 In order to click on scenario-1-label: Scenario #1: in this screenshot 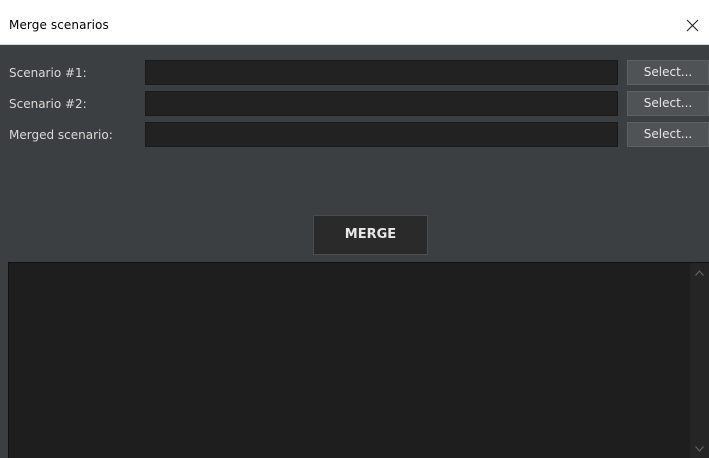, I will do `click(48, 73)`.